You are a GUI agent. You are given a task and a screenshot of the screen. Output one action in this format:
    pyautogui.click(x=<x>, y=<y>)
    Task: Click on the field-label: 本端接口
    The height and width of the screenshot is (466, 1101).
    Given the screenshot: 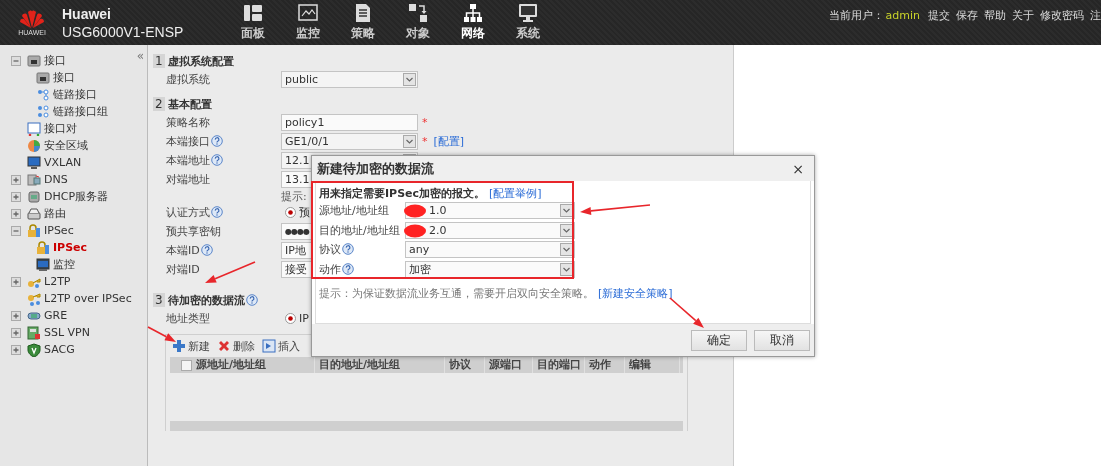 What is the action you would take?
    pyautogui.click(x=188, y=141)
    